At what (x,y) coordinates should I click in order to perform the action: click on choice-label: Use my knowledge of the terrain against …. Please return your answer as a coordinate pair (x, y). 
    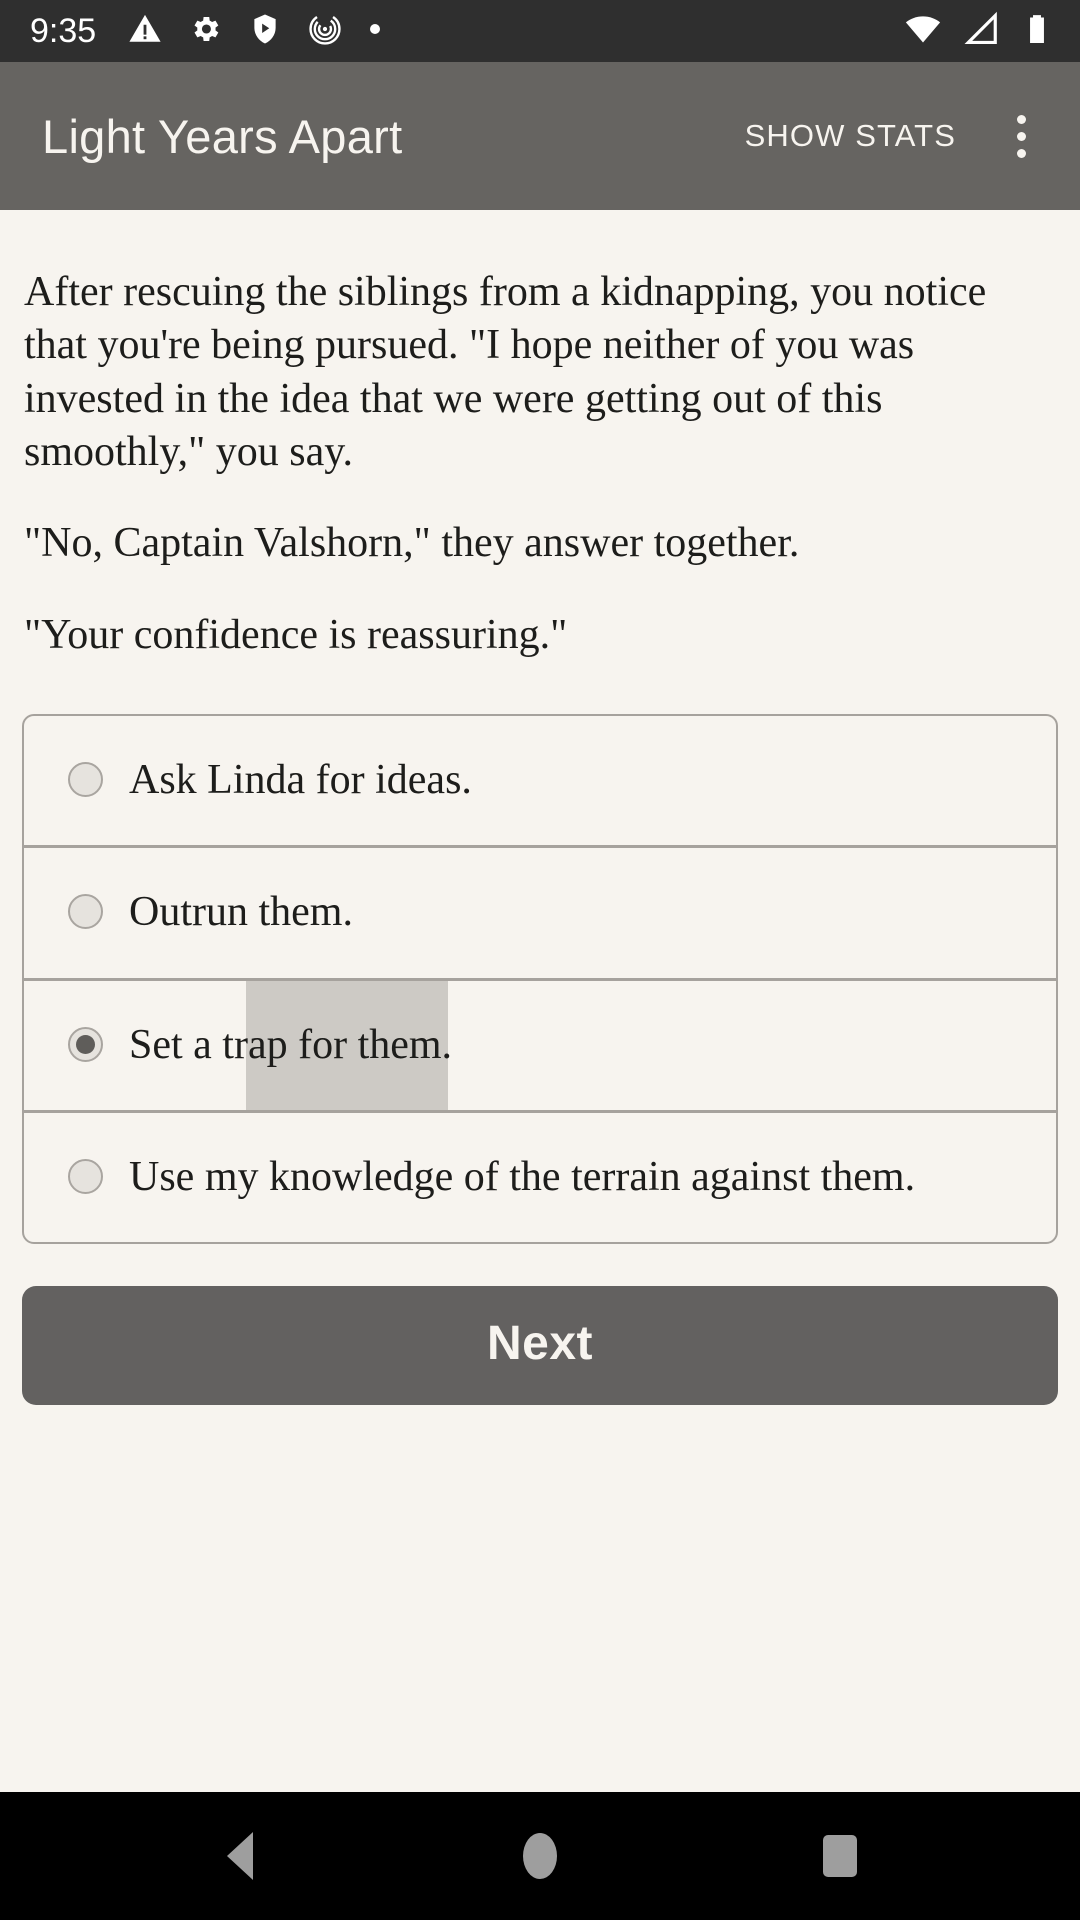
    Looking at the image, I should click on (522, 1176).